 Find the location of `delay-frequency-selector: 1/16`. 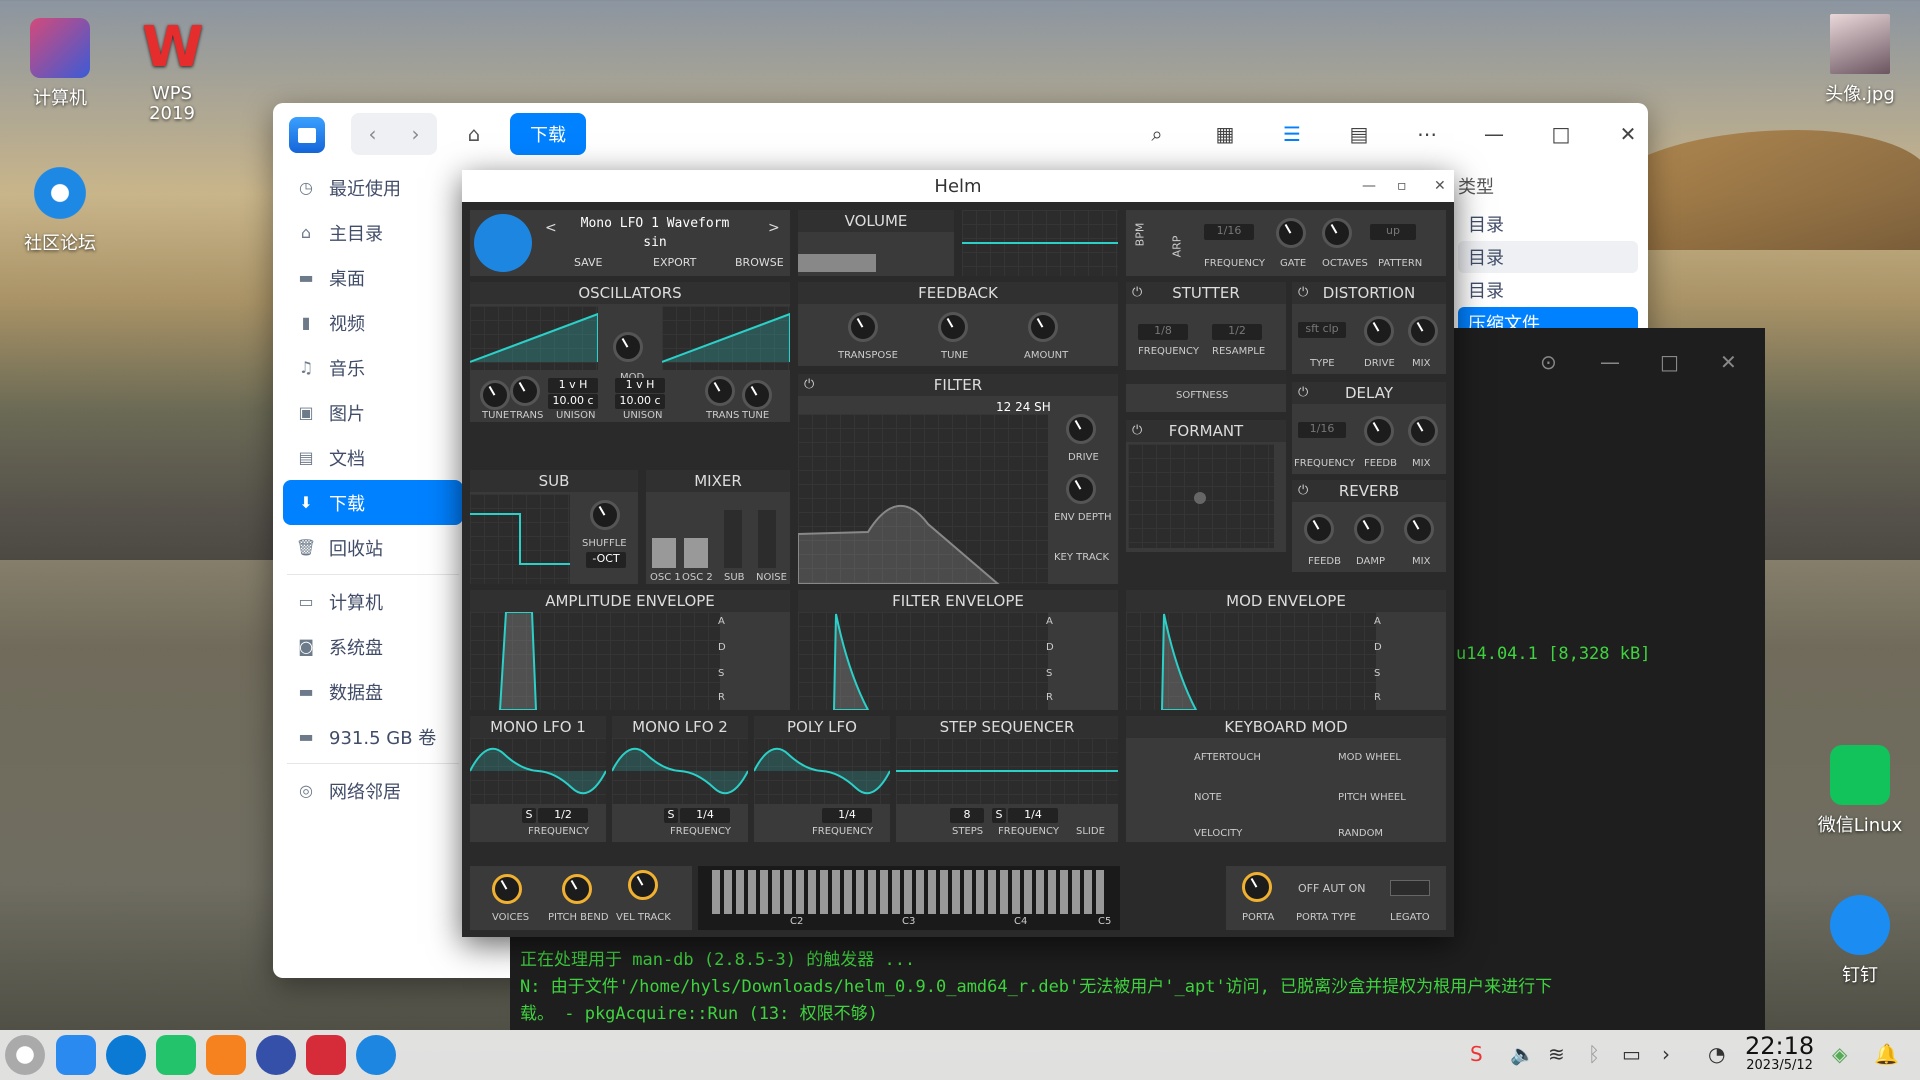

delay-frequency-selector: 1/16 is located at coordinates (1322, 430).